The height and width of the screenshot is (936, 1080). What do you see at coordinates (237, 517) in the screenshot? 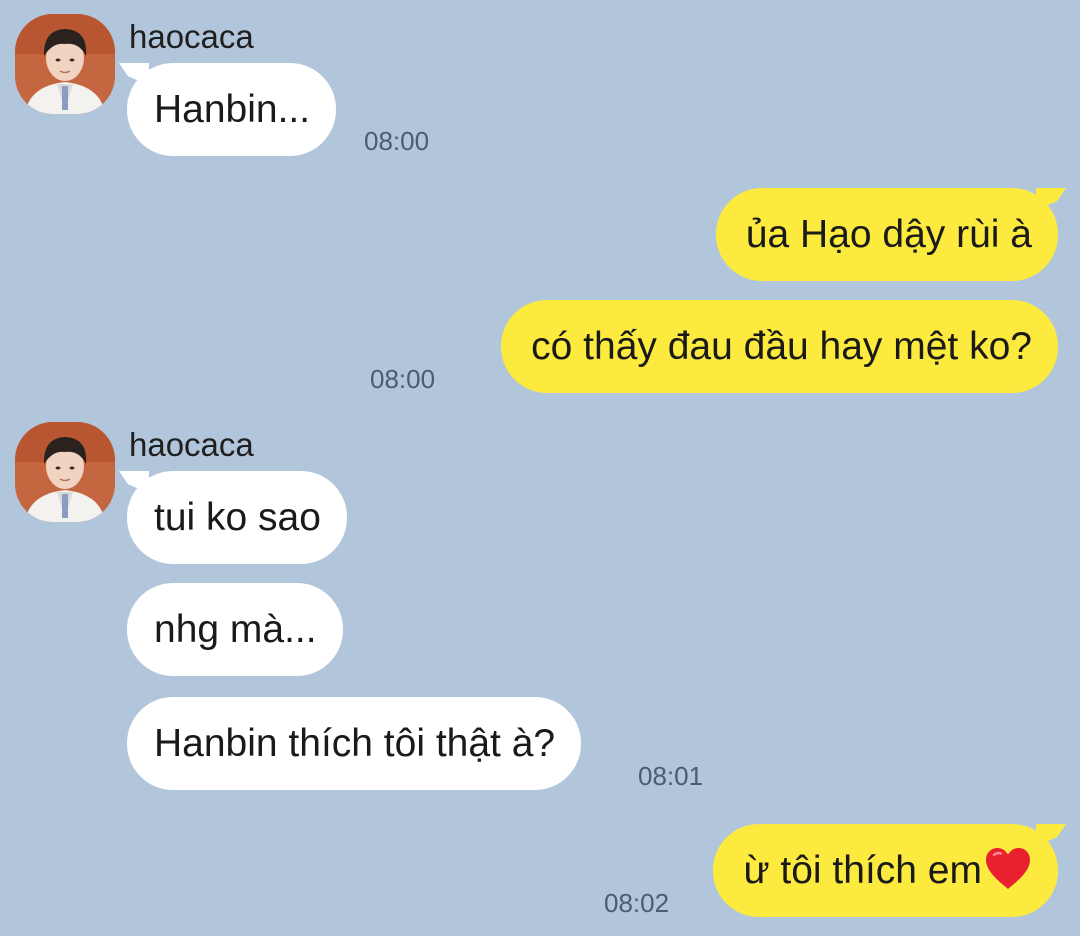
I see `message-bubble-incoming: tui ko sao` at bounding box center [237, 517].